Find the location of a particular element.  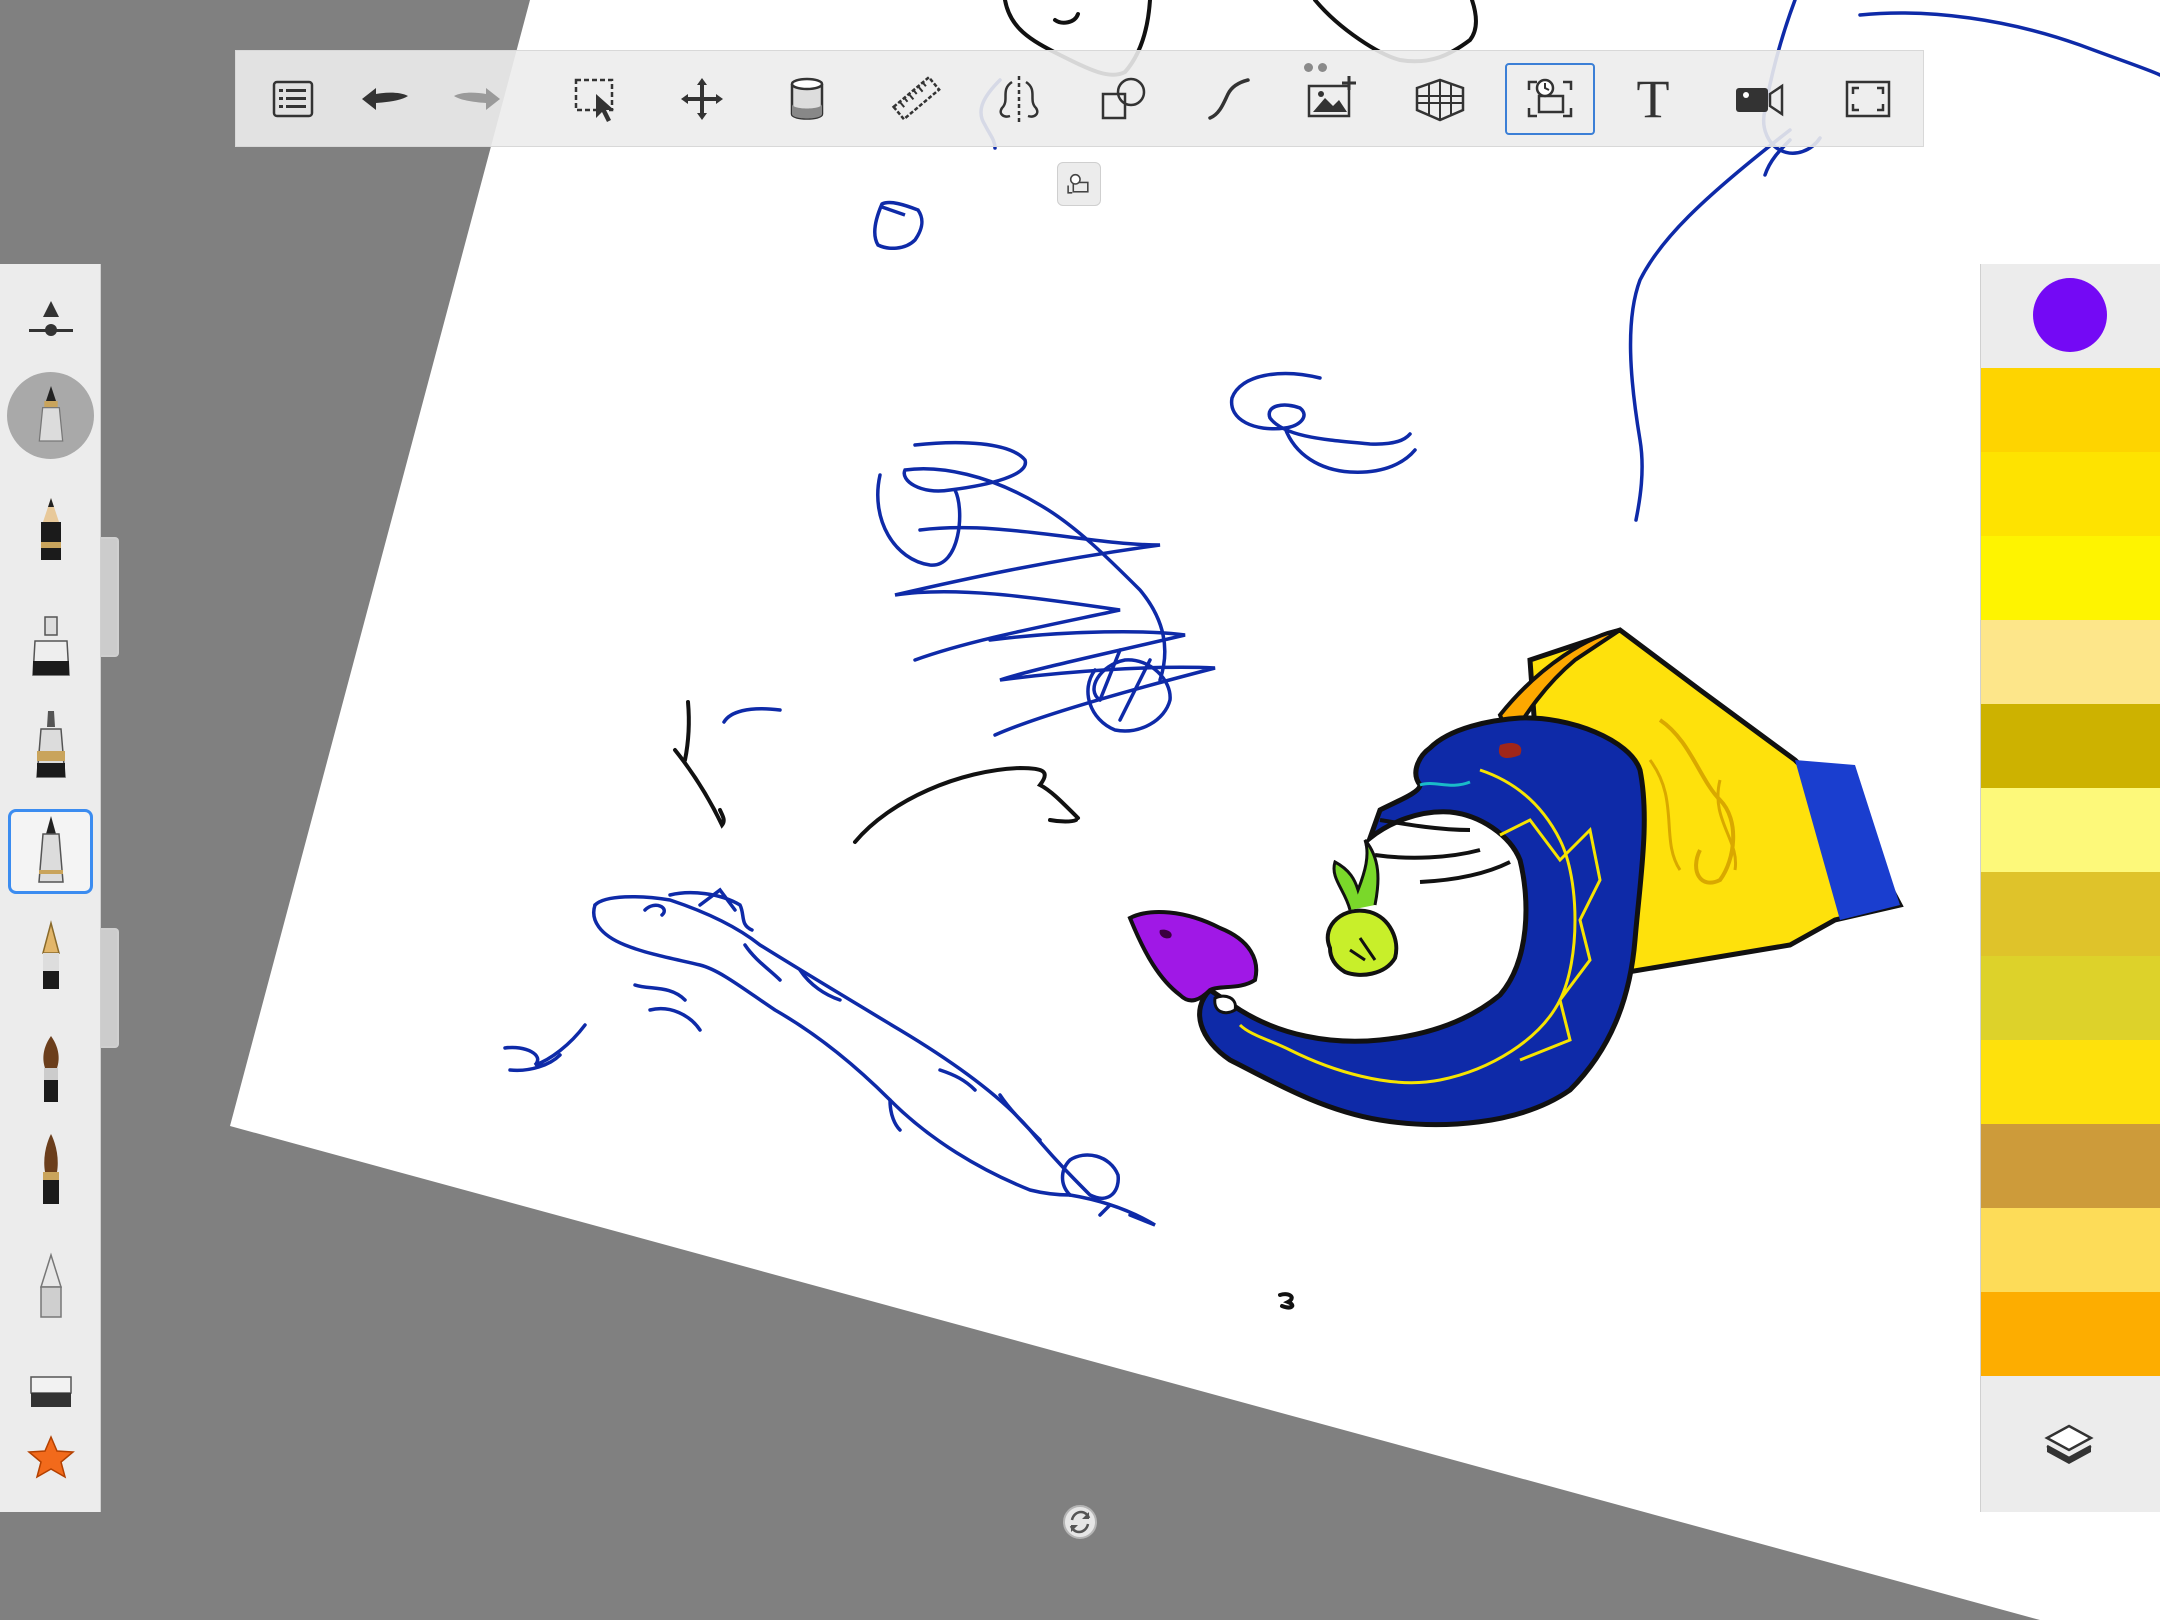

color-palette is located at coordinates (2070, 888).